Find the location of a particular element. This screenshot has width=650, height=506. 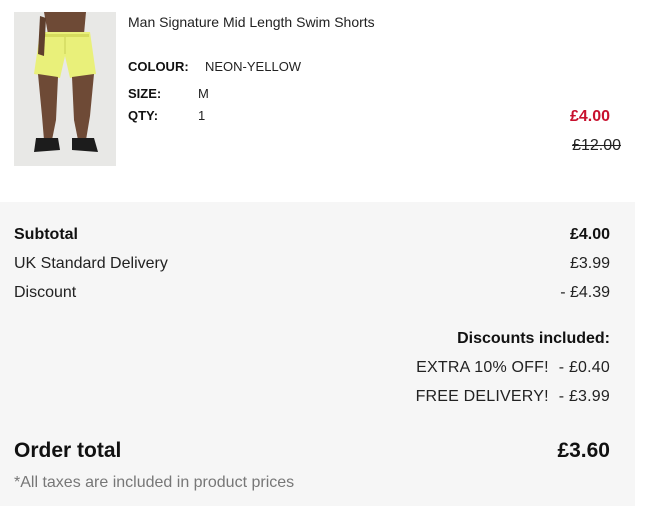

product-size: SIZE: M is located at coordinates (168, 93).